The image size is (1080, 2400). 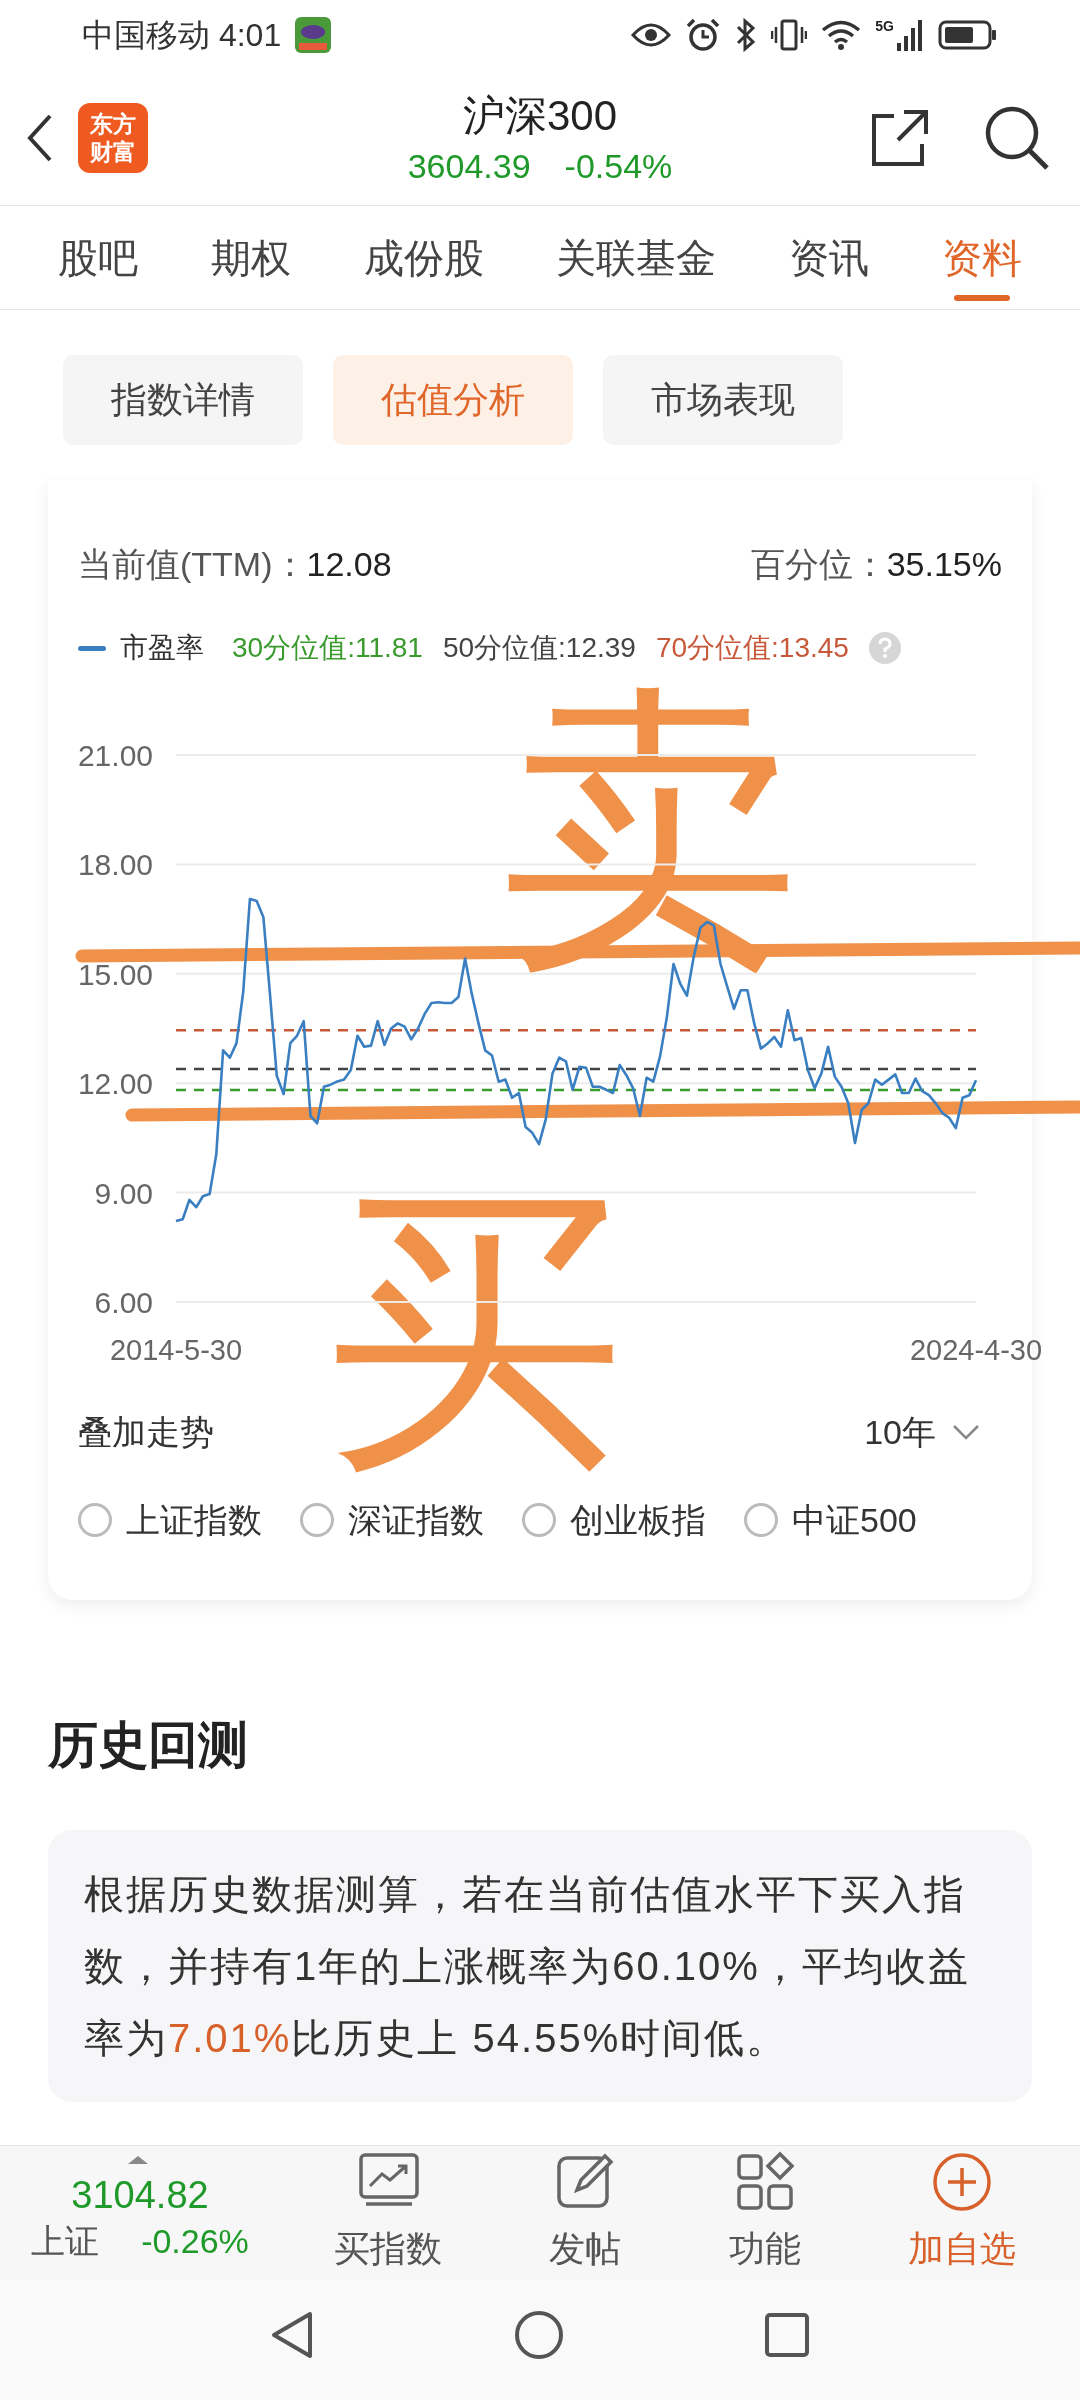 I want to click on signal-icon, so click(x=910, y=35).